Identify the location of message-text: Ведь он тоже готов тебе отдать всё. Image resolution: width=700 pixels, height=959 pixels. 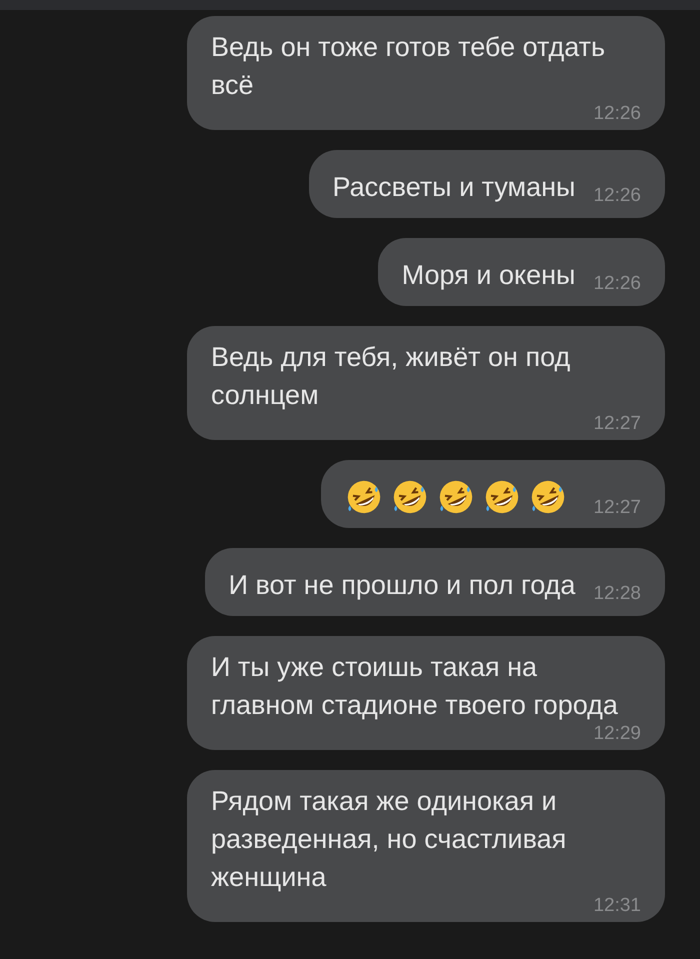
(408, 66).